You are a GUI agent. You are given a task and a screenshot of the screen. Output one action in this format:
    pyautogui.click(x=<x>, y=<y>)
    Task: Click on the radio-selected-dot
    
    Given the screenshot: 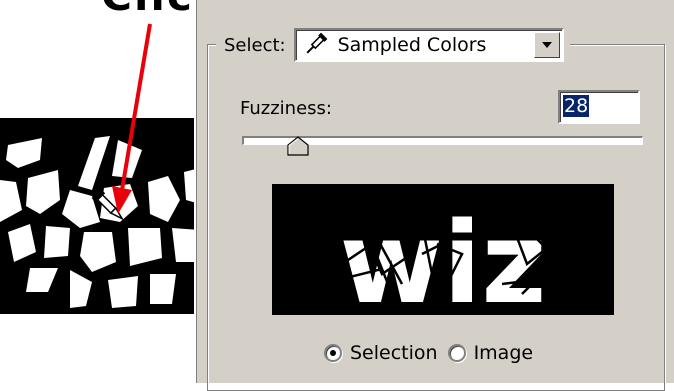 What is the action you would take?
    pyautogui.click(x=333, y=353)
    